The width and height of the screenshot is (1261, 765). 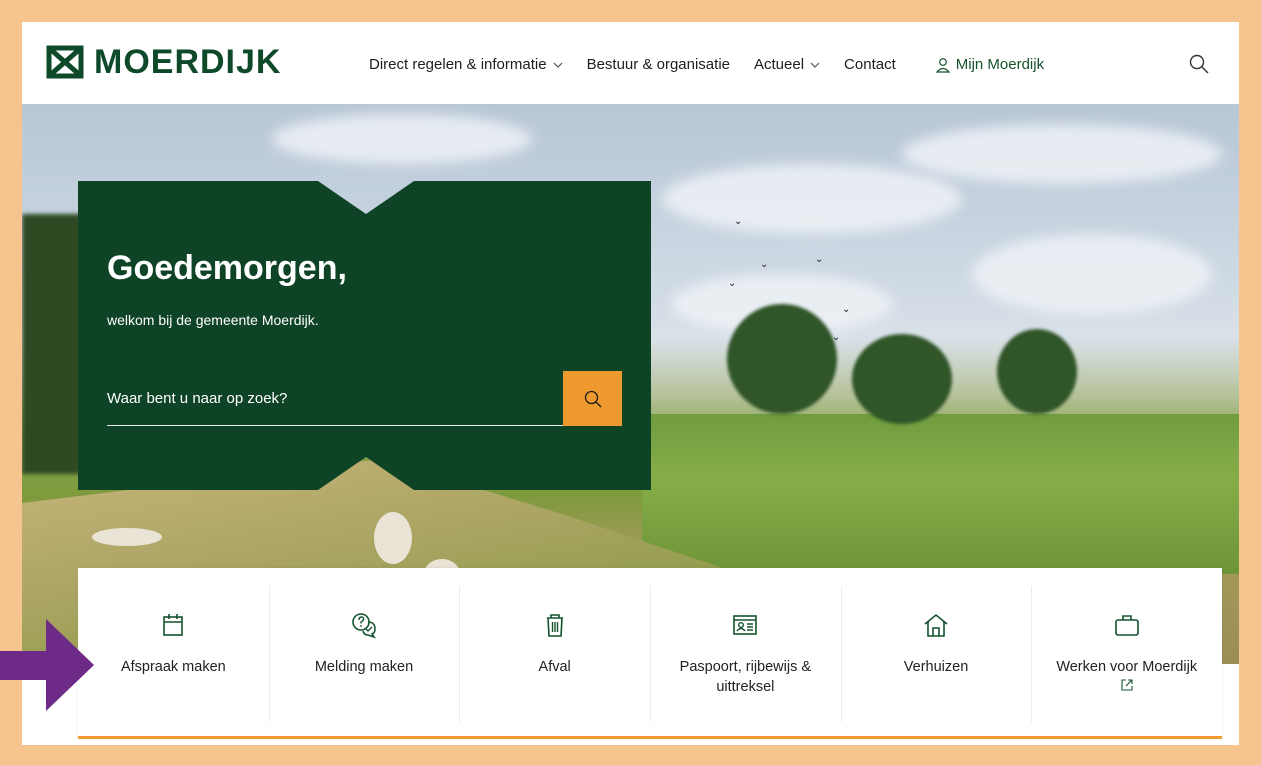 I want to click on trees-left, so click(x=52, y=344).